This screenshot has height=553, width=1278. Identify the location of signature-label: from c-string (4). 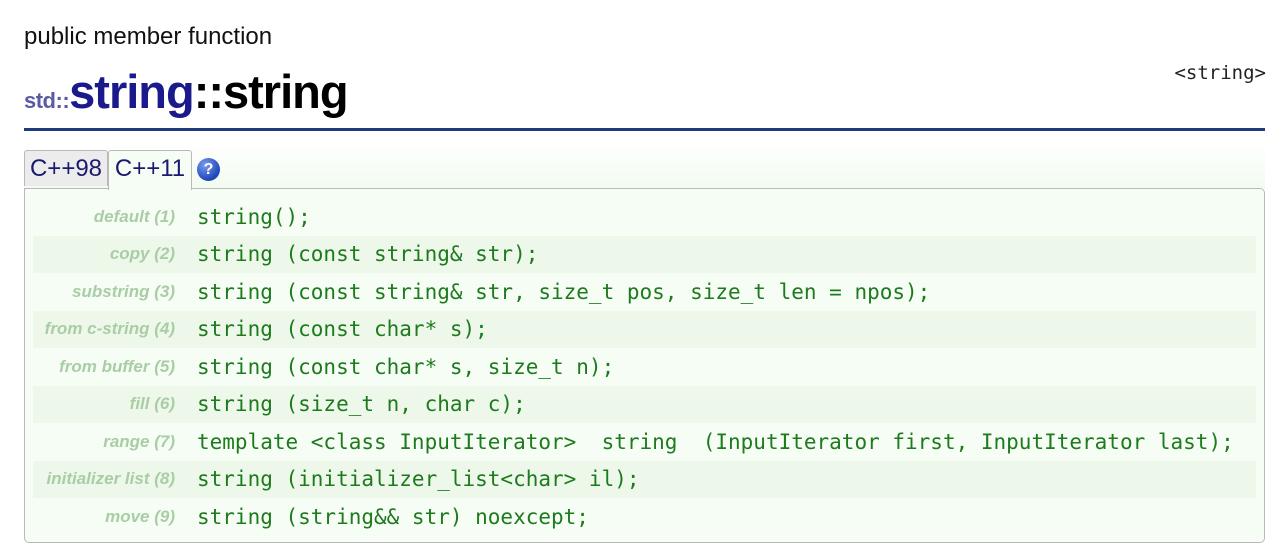
(109, 329).